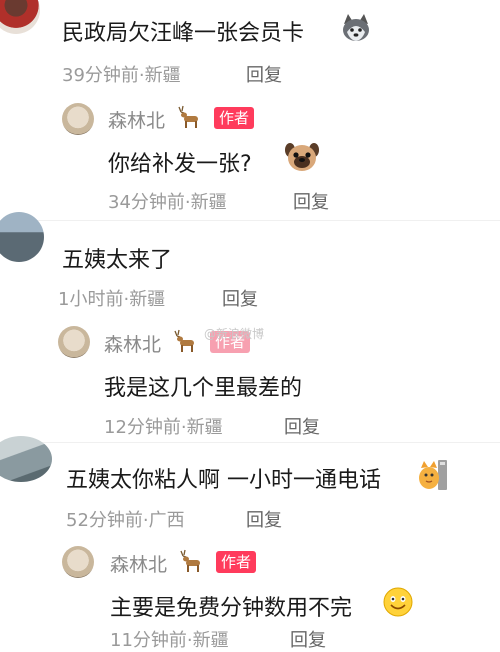  Describe the element at coordinates (223, 480) in the screenshot. I see `comment-text: 五姨太你粘人啊 一小时一通电话` at that location.